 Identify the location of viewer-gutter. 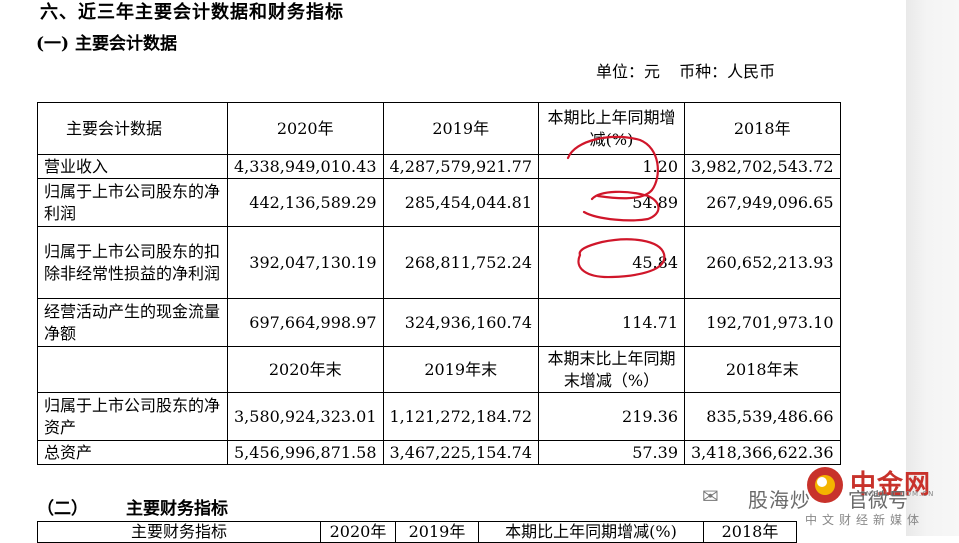
(932, 268).